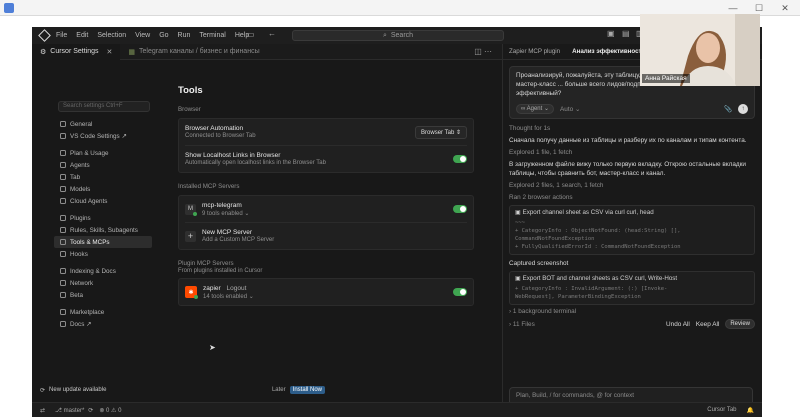 This screenshot has width=800, height=417. I want to click on sidebar-item-plan-usage: Plan & Usage, so click(103, 153).